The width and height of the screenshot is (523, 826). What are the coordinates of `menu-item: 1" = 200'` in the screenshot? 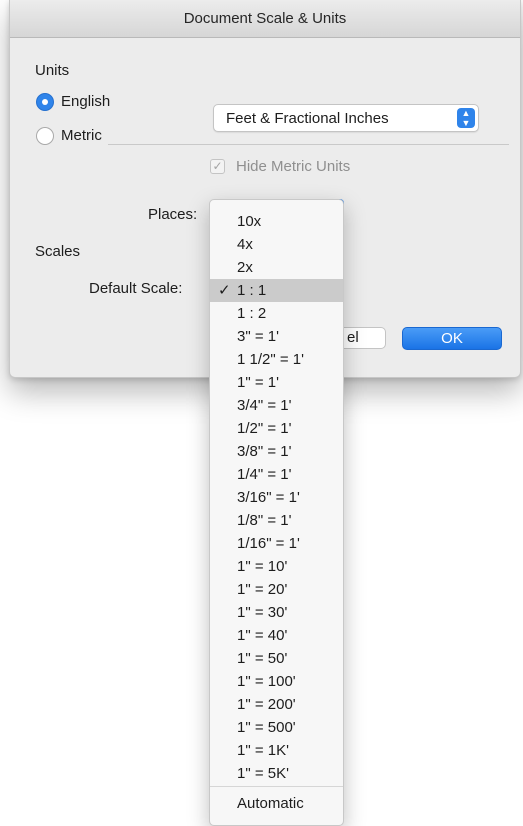 It's located at (276, 704).